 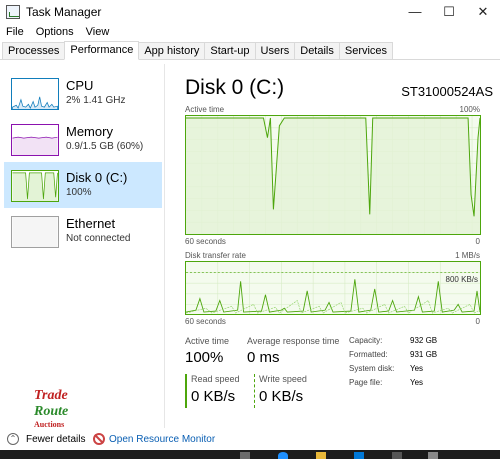 What do you see at coordinates (250, 12) in the screenshot?
I see `title-bar: Task Manager — ☐ ✕` at bounding box center [250, 12].